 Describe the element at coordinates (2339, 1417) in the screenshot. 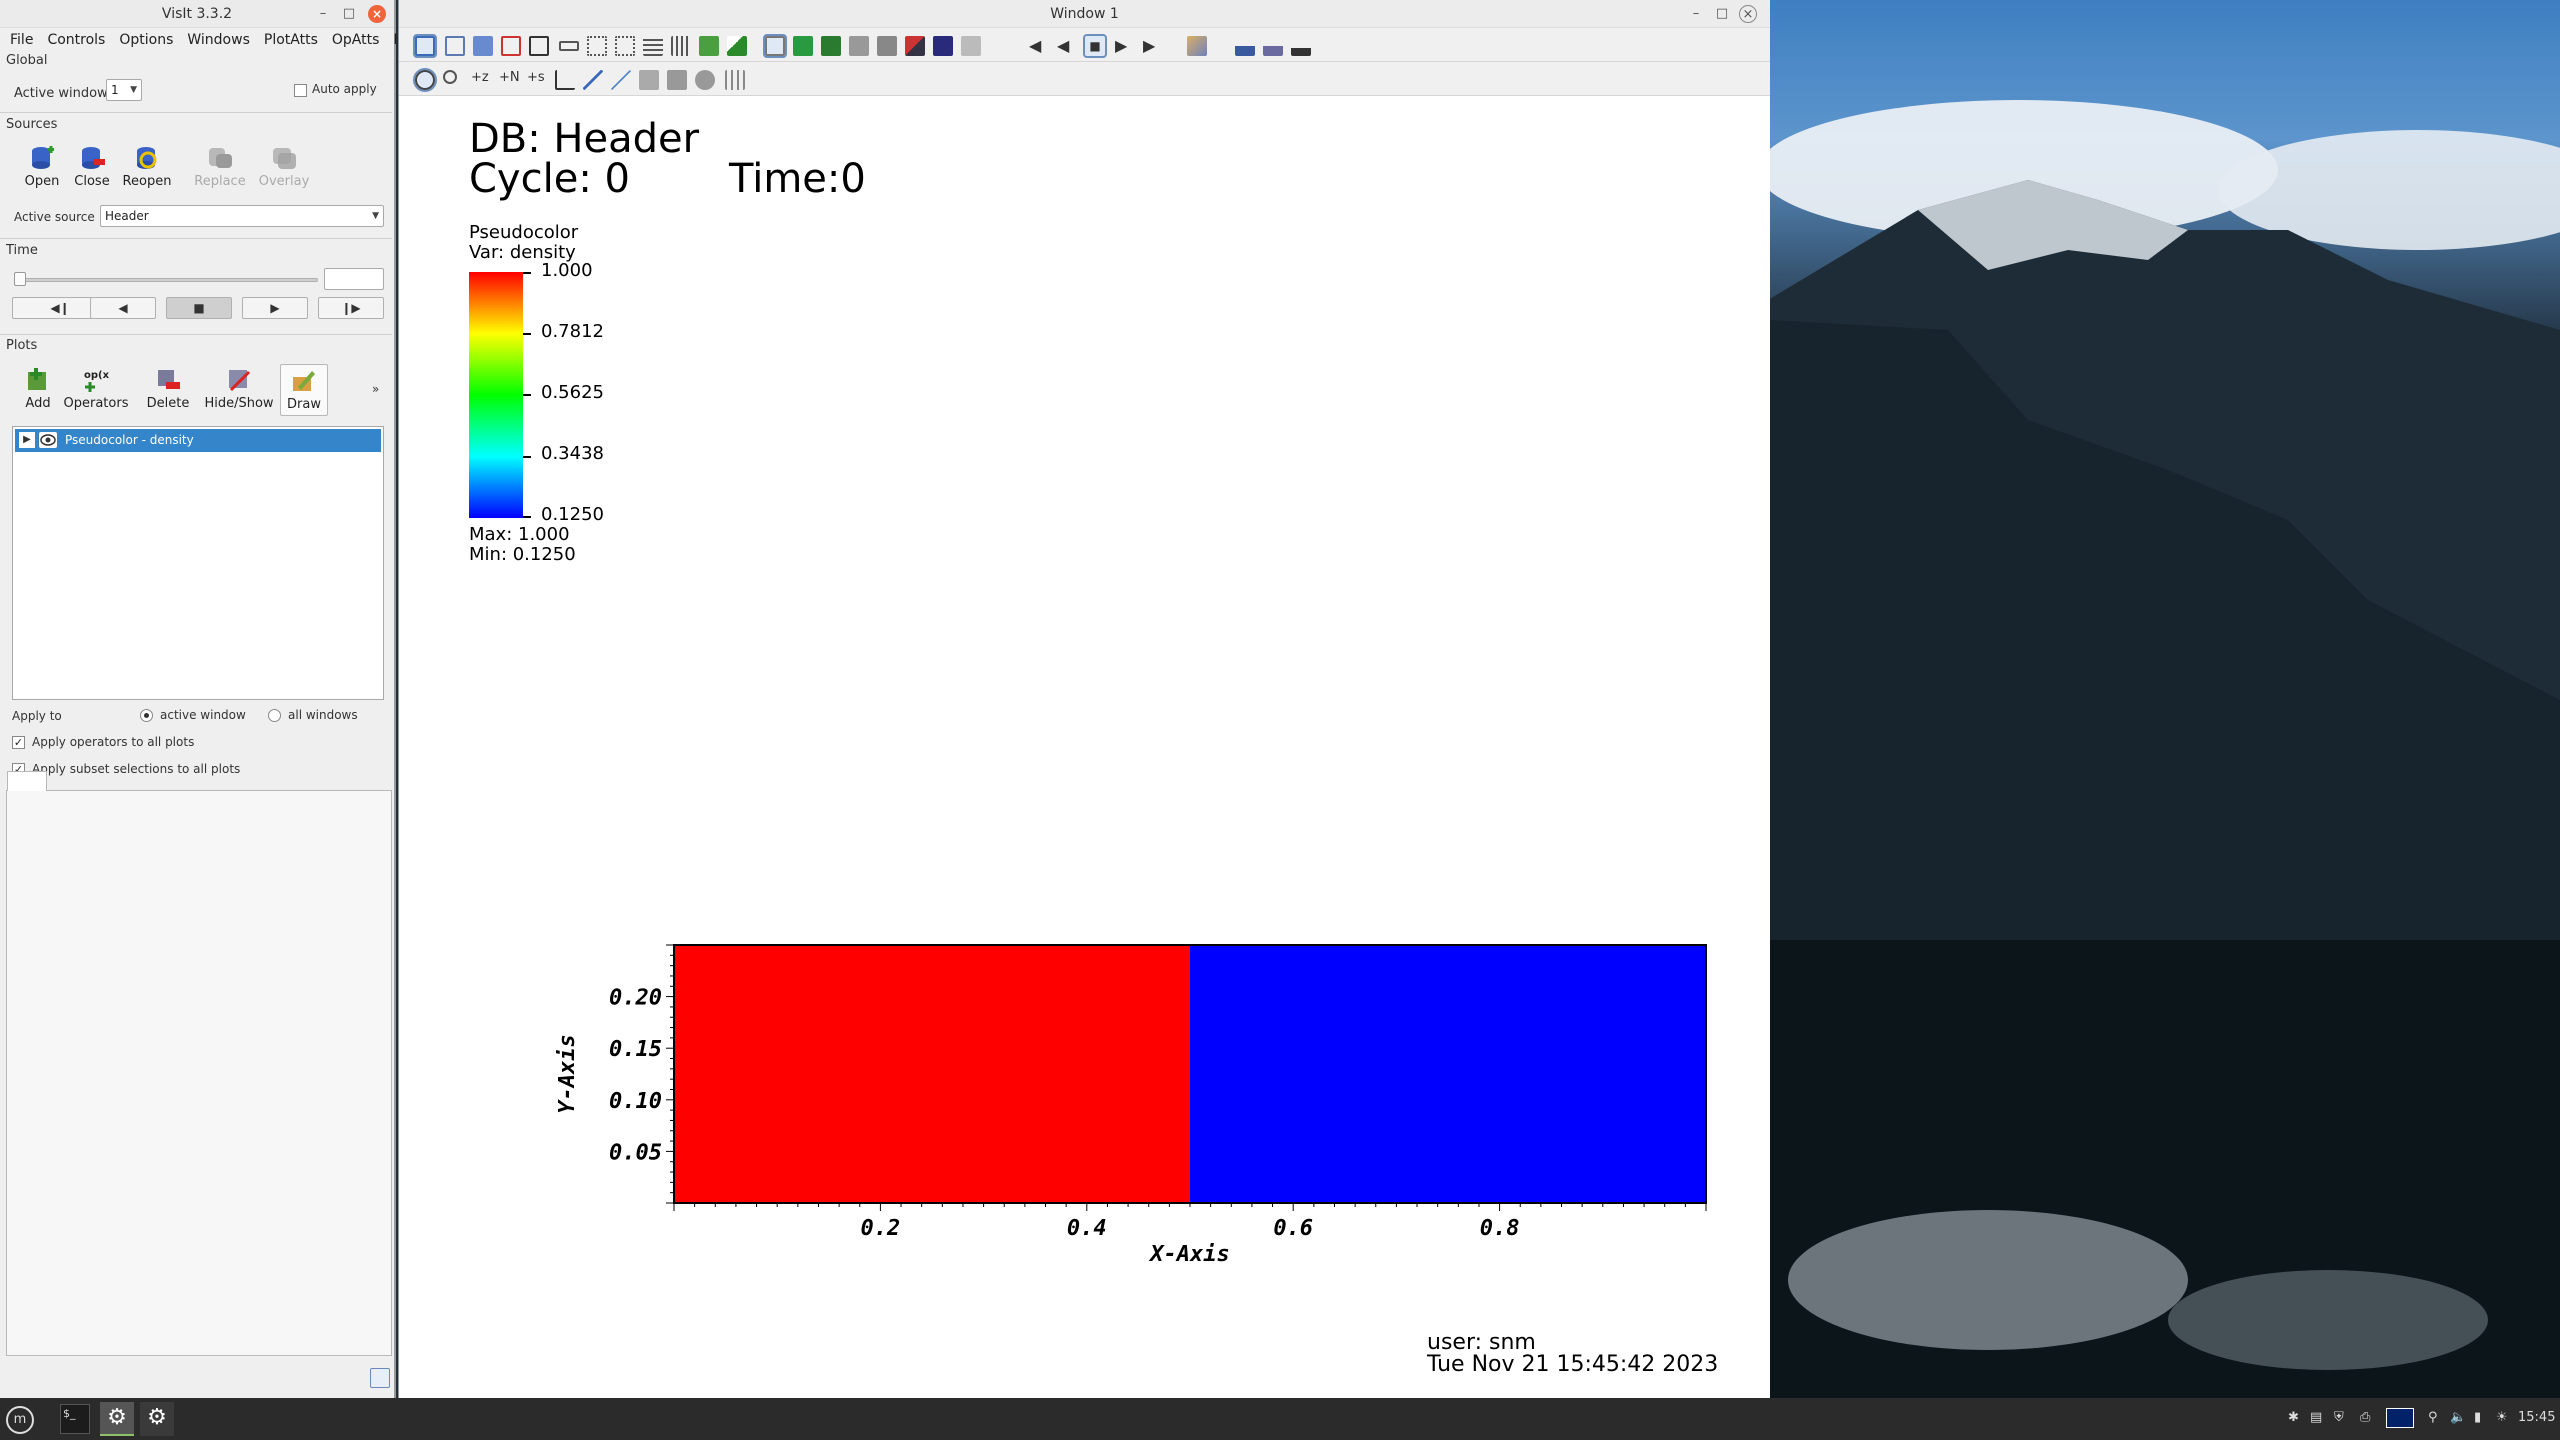

I see `shield-icon: ⛨` at that location.